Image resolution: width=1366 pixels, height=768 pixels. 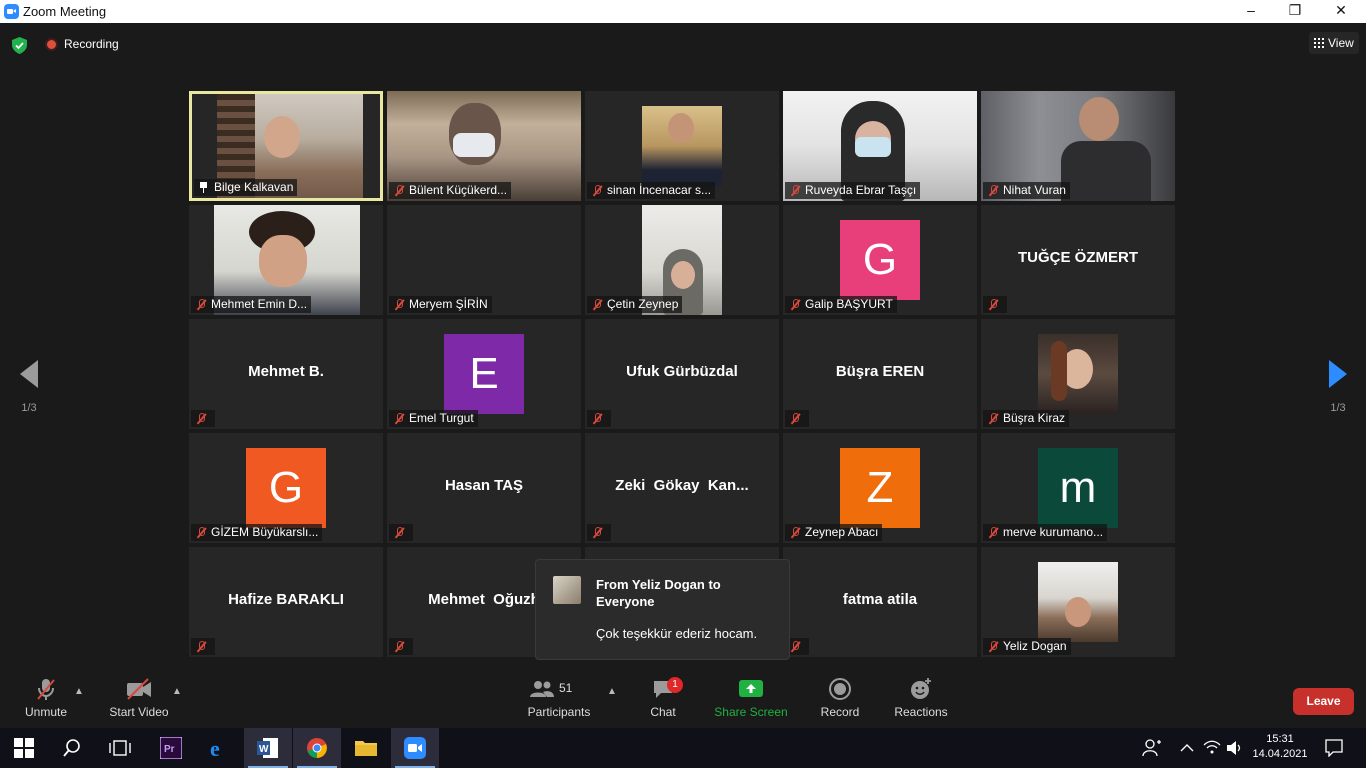 I want to click on participant-tile: Büşra EREN, so click(x=880, y=374).